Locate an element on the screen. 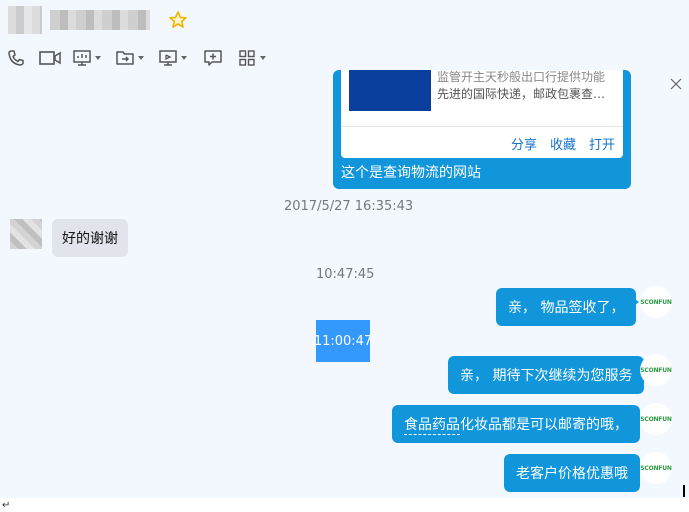 The height and width of the screenshot is (512, 689). share-link: 分享 is located at coordinates (524, 143).